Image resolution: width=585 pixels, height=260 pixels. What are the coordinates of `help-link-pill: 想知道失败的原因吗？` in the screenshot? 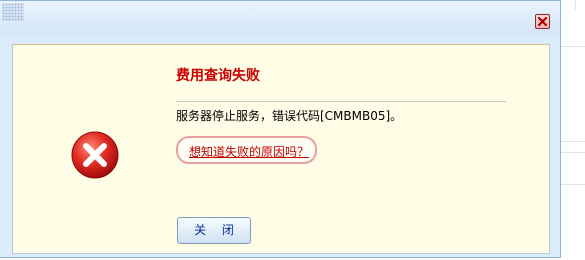 It's located at (246, 150).